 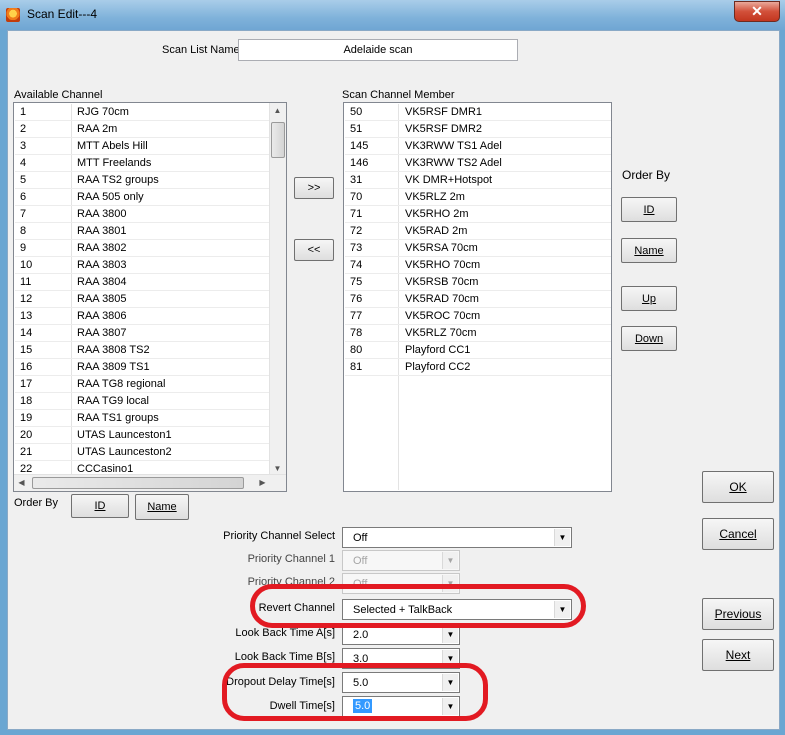 I want to click on look-back-time-a-label: Look Back Time A[s], so click(x=285, y=633).